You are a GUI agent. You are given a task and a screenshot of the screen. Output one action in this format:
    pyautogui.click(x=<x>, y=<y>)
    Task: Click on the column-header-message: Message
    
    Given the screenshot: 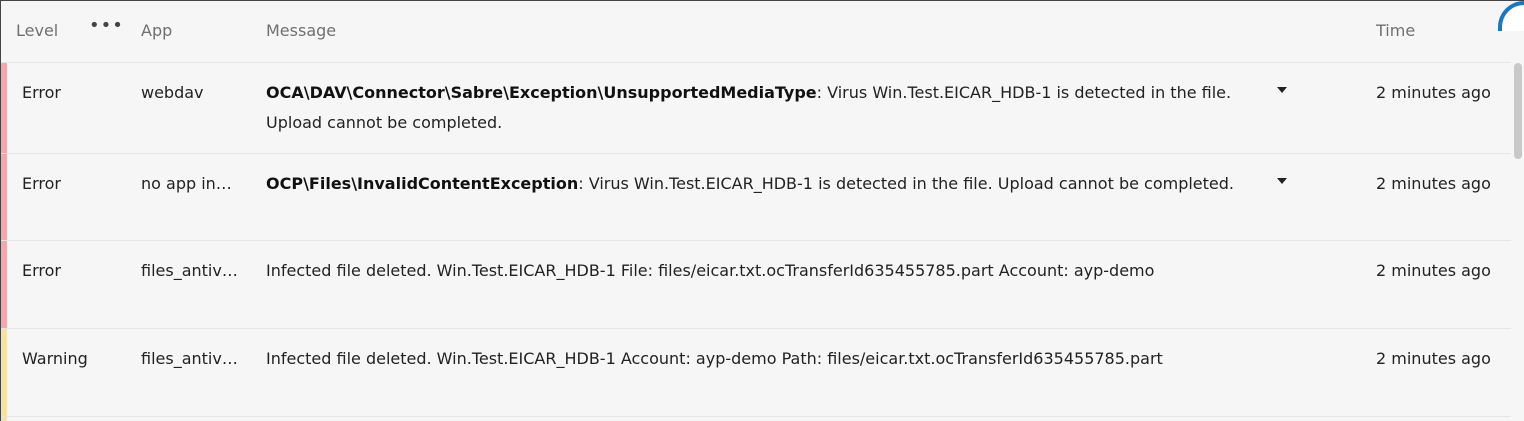 What is the action you would take?
    pyautogui.click(x=301, y=30)
    